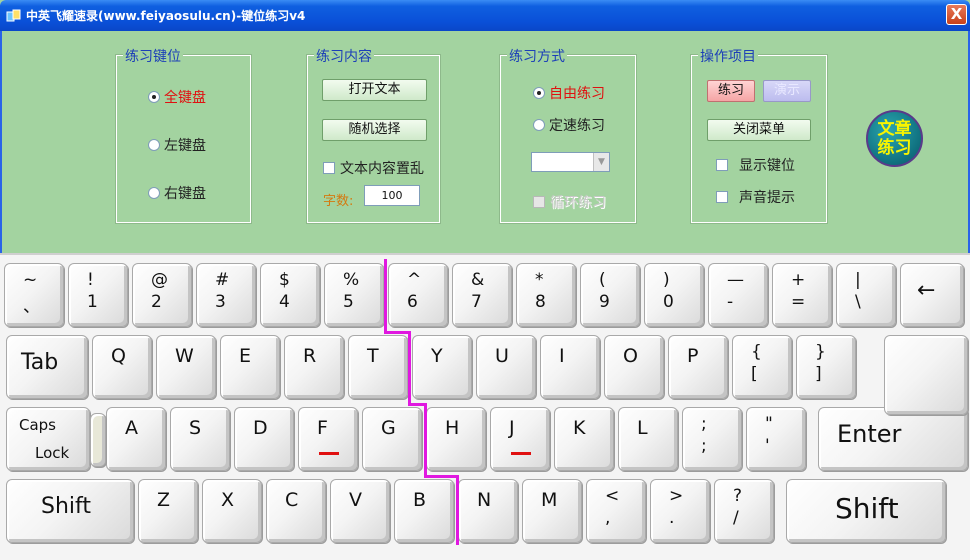 The image size is (970, 560). I want to click on key-label: S, so click(195, 428).